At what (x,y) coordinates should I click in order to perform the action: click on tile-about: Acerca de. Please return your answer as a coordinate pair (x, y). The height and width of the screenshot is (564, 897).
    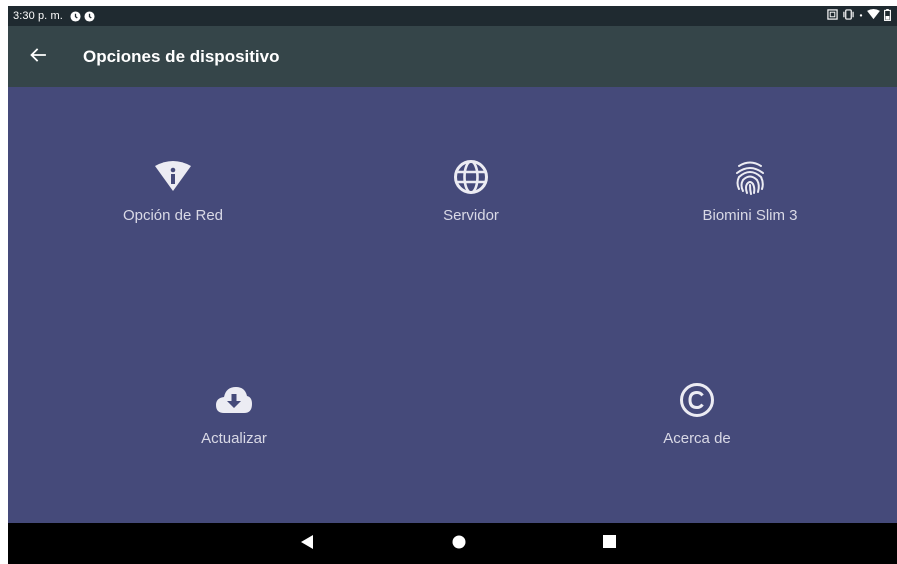
    Looking at the image, I should click on (697, 414).